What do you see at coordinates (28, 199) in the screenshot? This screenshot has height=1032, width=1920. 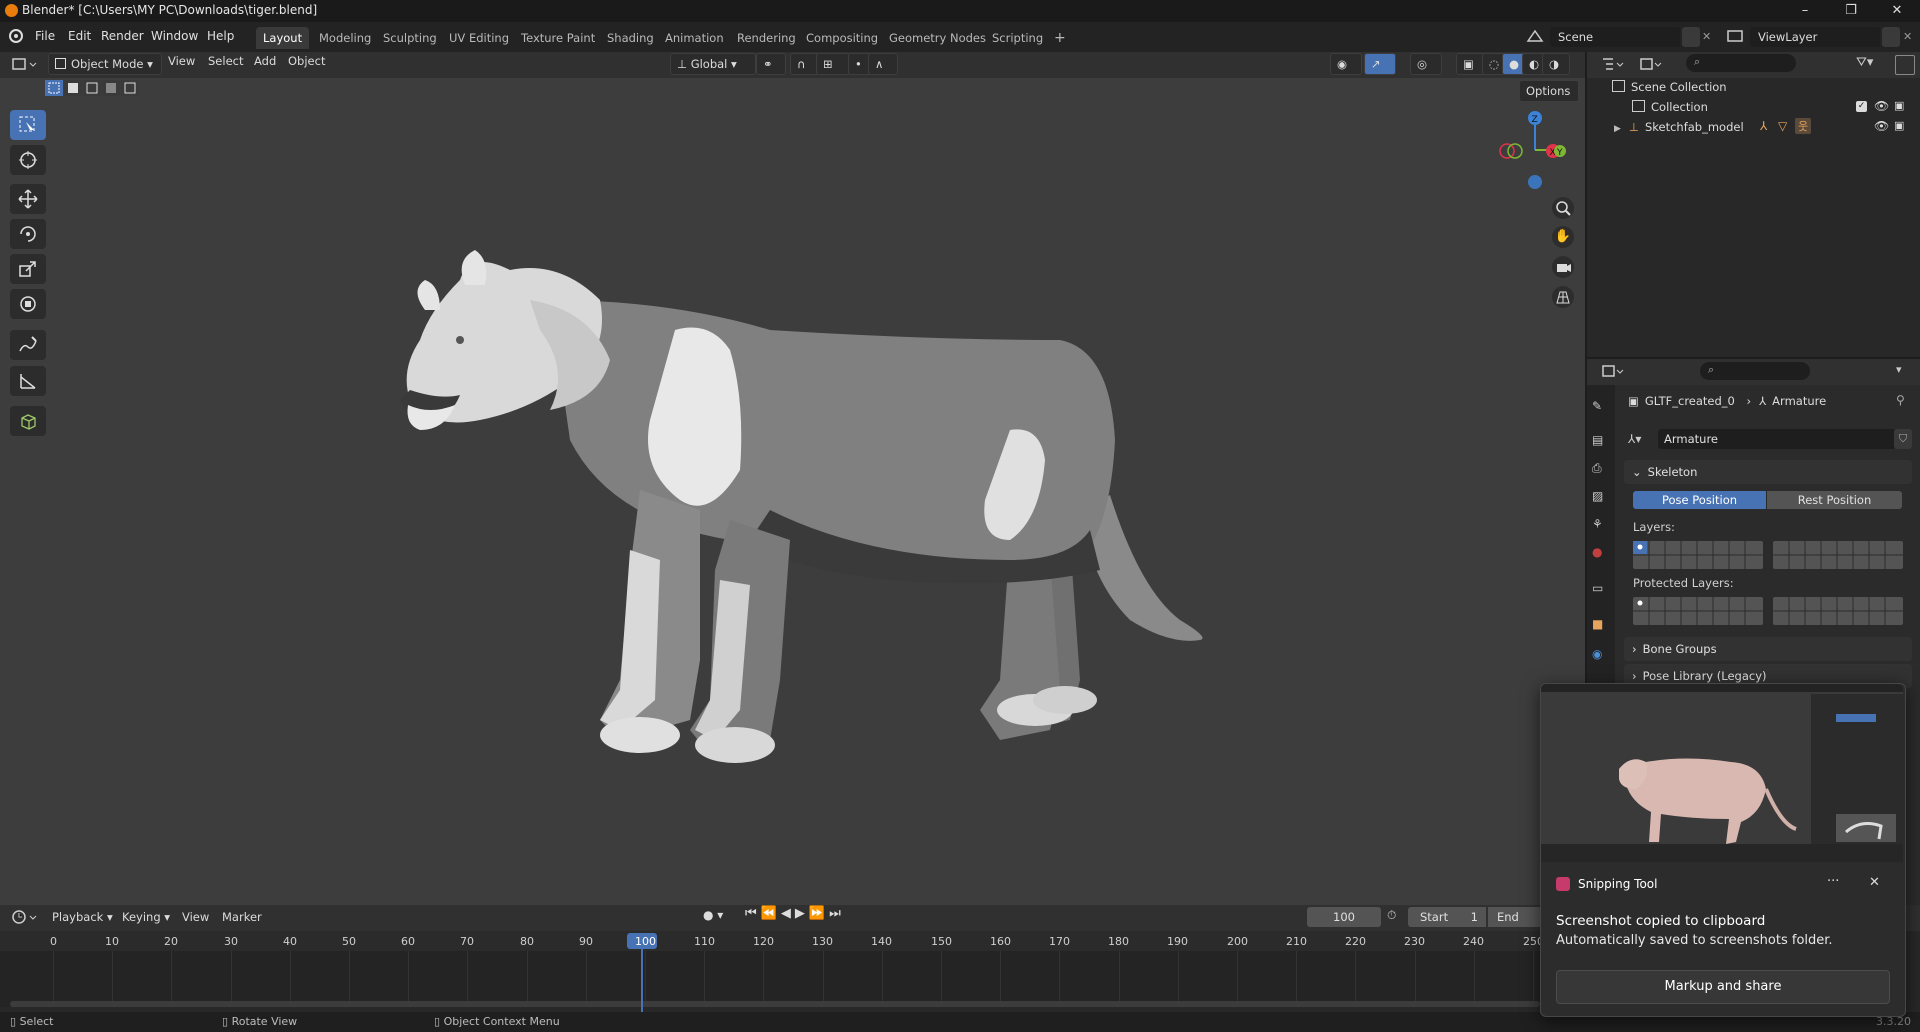 I see `move-tool` at bounding box center [28, 199].